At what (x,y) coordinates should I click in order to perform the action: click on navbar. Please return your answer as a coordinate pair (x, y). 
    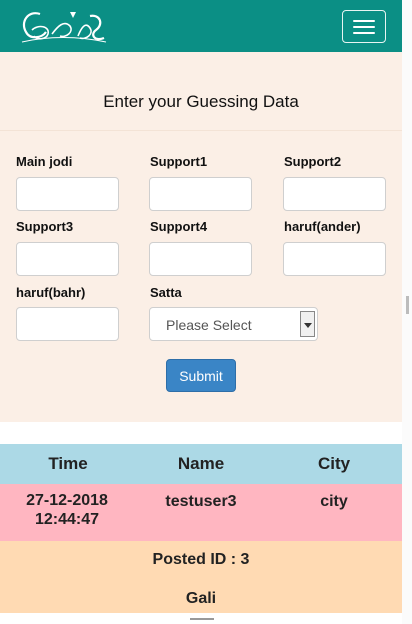
    Looking at the image, I should click on (201, 26).